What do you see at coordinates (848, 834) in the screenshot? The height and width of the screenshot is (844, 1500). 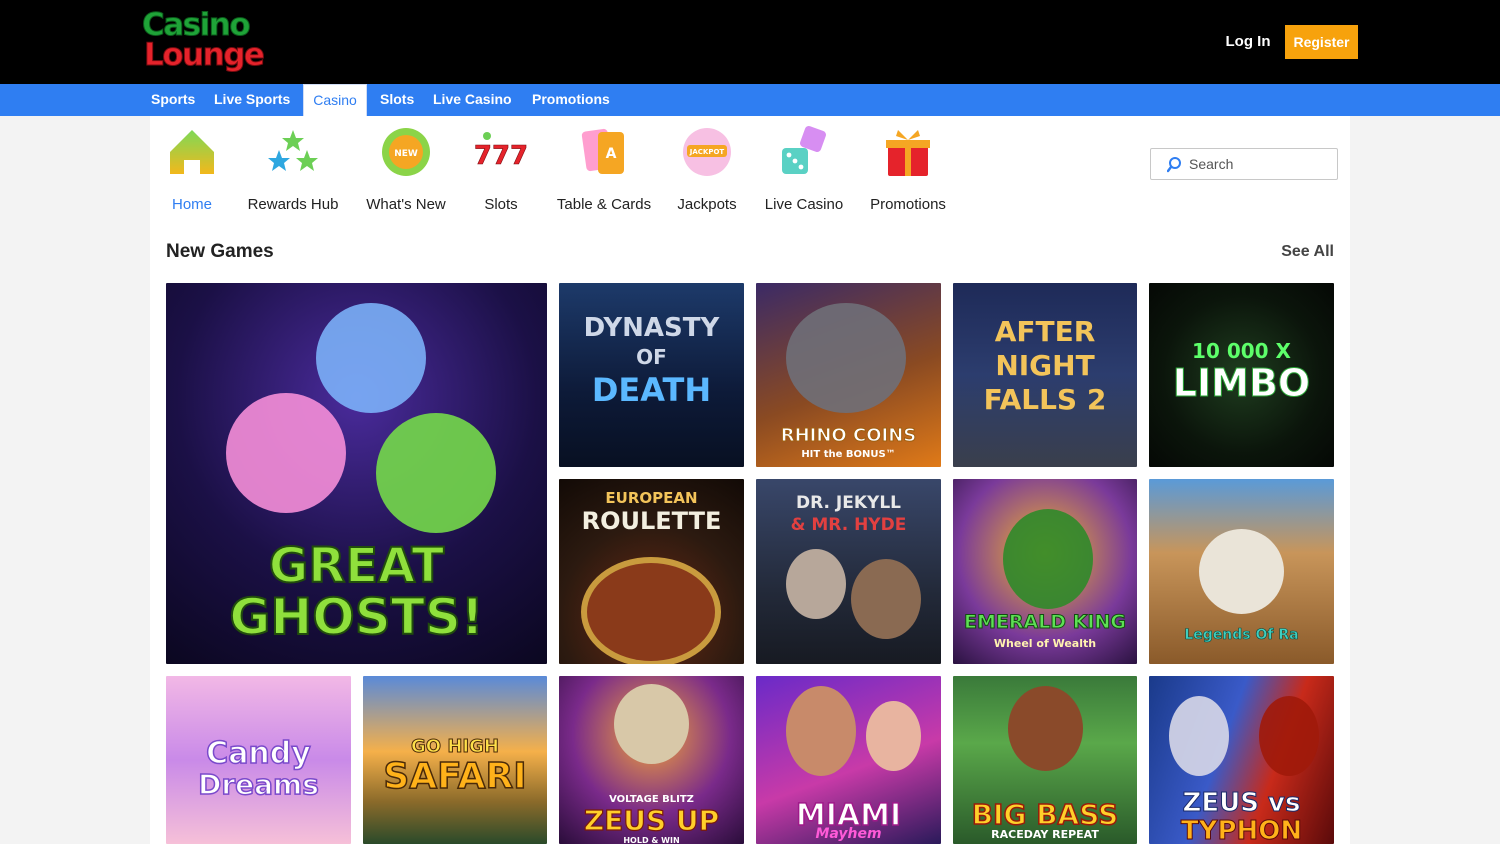 I see `game-title: Mayhem` at bounding box center [848, 834].